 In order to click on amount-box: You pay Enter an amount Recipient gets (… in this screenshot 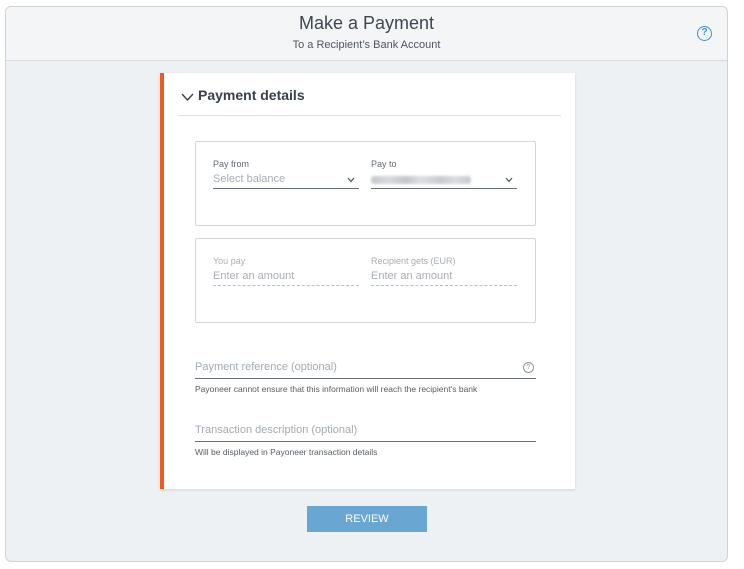, I will do `click(365, 280)`.